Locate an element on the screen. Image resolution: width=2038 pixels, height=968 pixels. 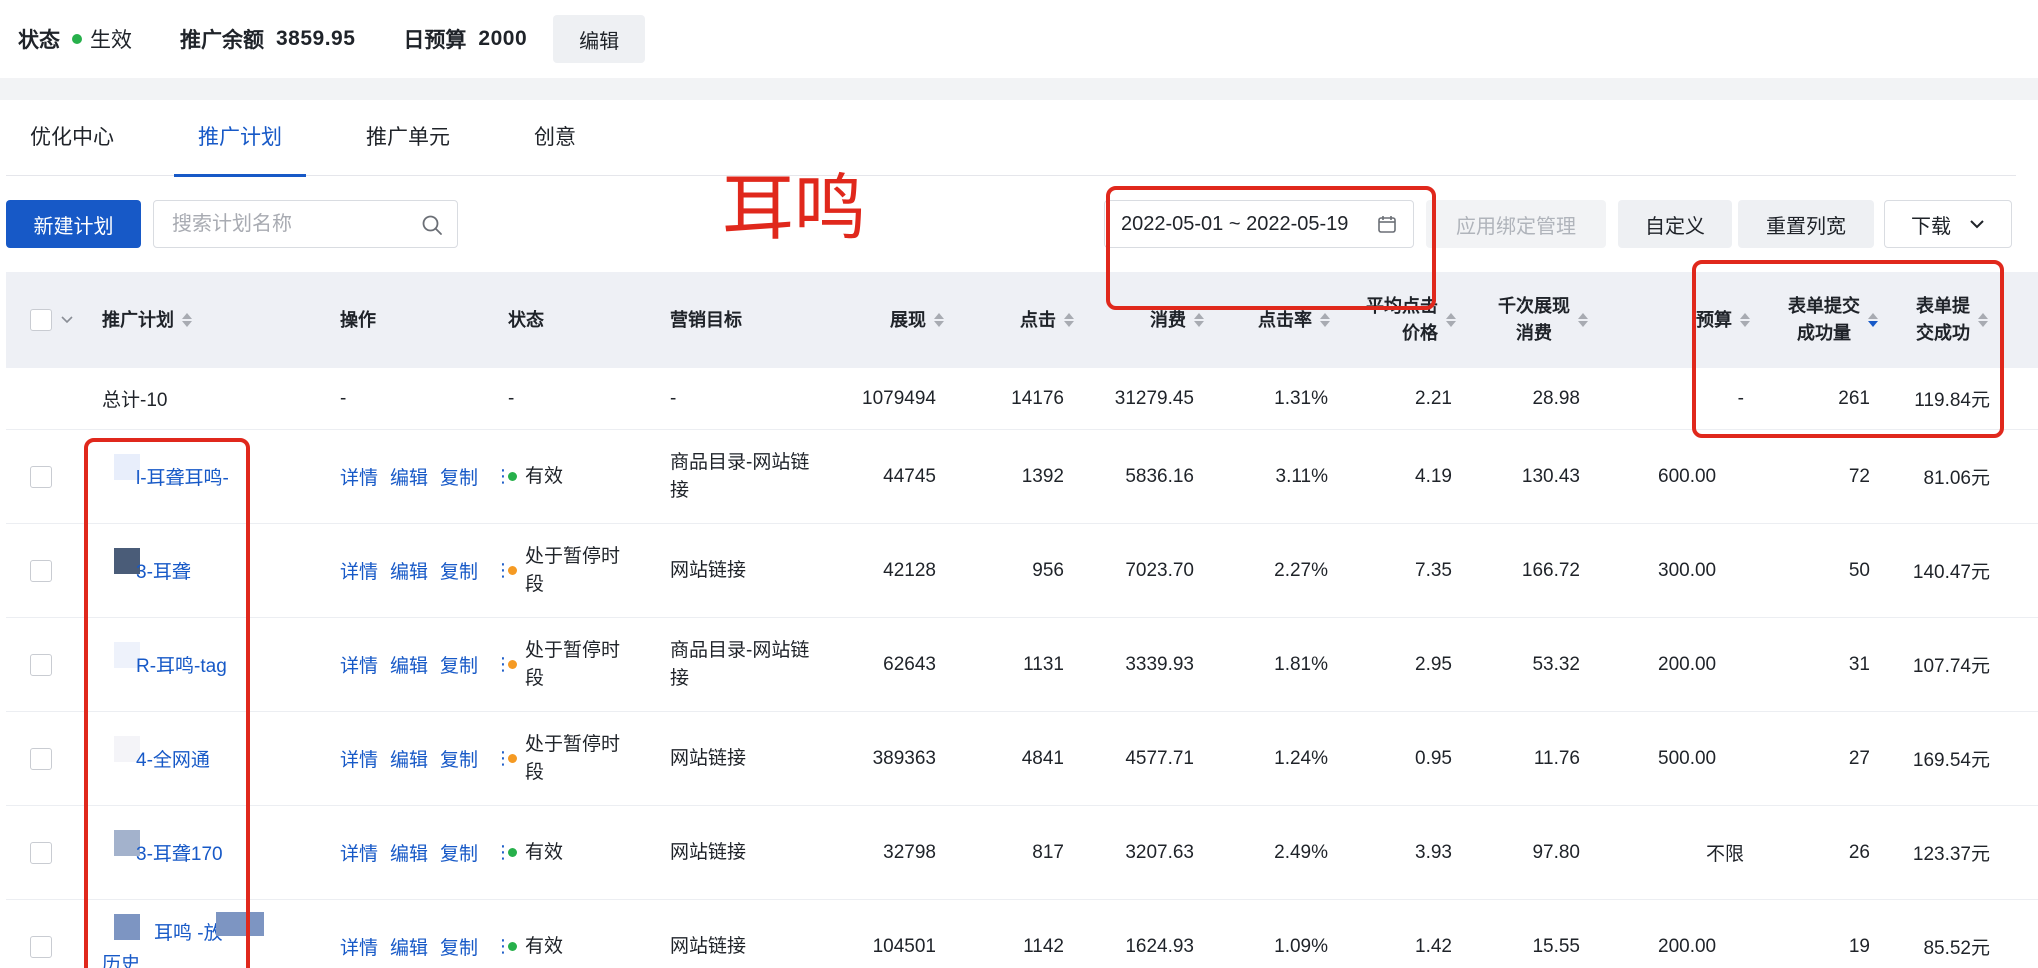
cell-cpm: 97.80 is located at coordinates (1556, 852).